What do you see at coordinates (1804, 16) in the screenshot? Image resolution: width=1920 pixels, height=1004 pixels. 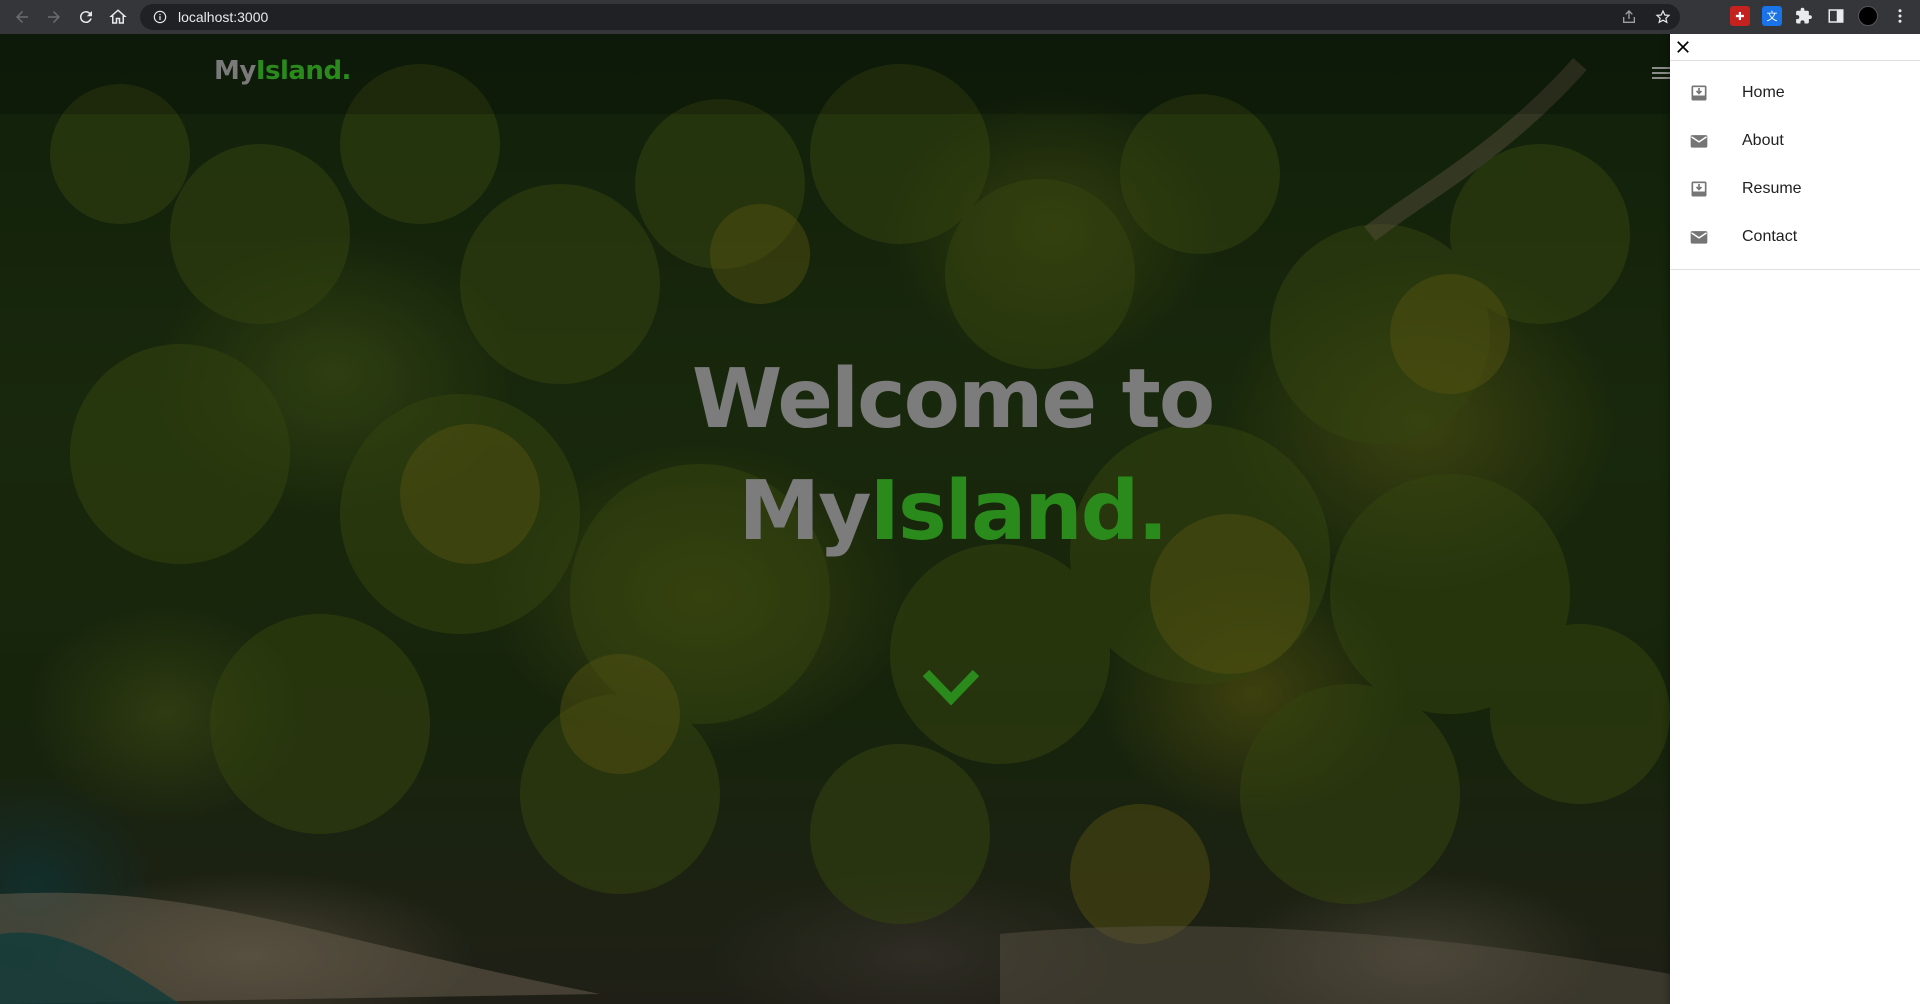 I see `puzzle-extensions-icon` at bounding box center [1804, 16].